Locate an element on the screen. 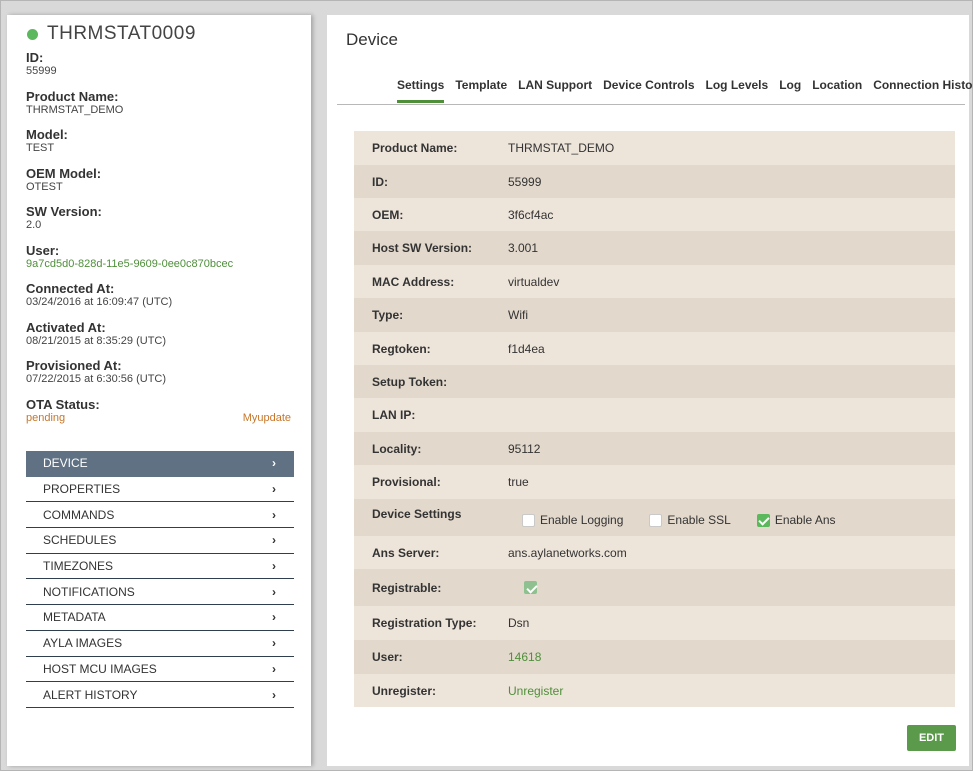 The width and height of the screenshot is (973, 771). menu-item-label: DEVICE is located at coordinates (65, 463).